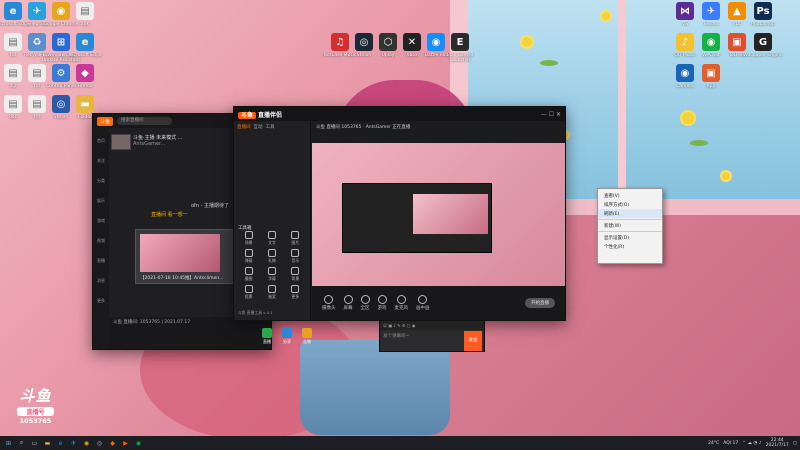 This screenshot has height=450, width=800. What do you see at coordinates (630, 213) in the screenshot?
I see `context-menu-item: 刷新(E)` at bounding box center [630, 213].